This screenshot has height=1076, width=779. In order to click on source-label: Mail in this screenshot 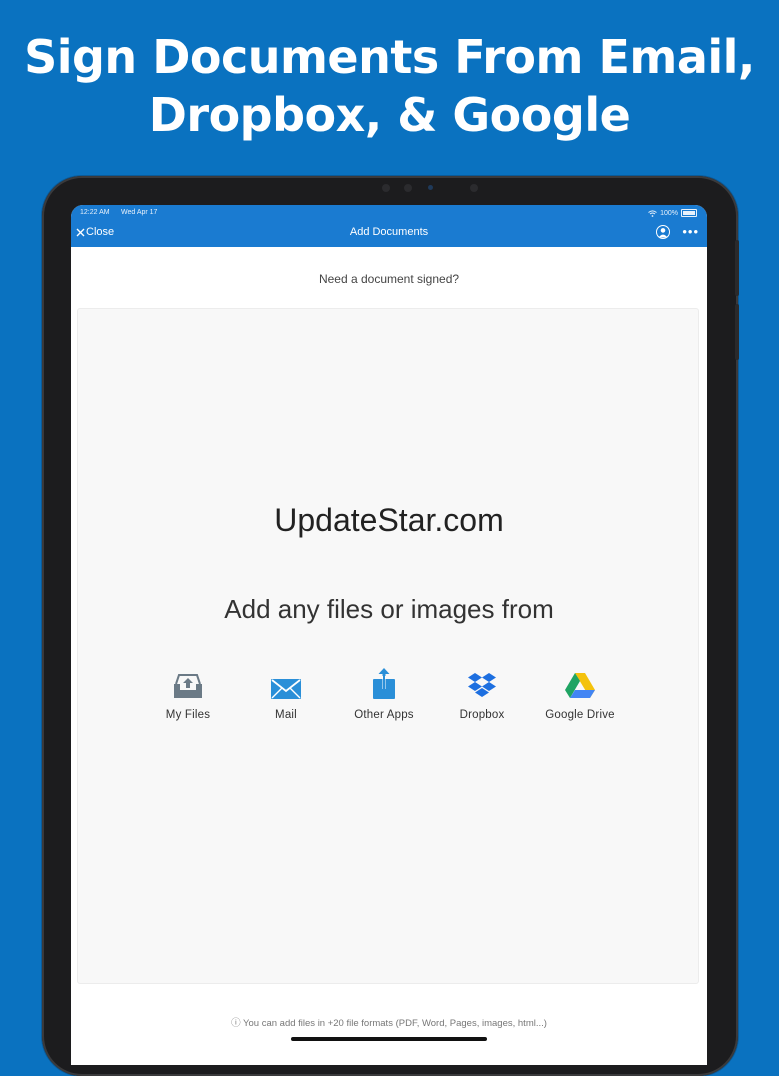, I will do `click(286, 715)`.